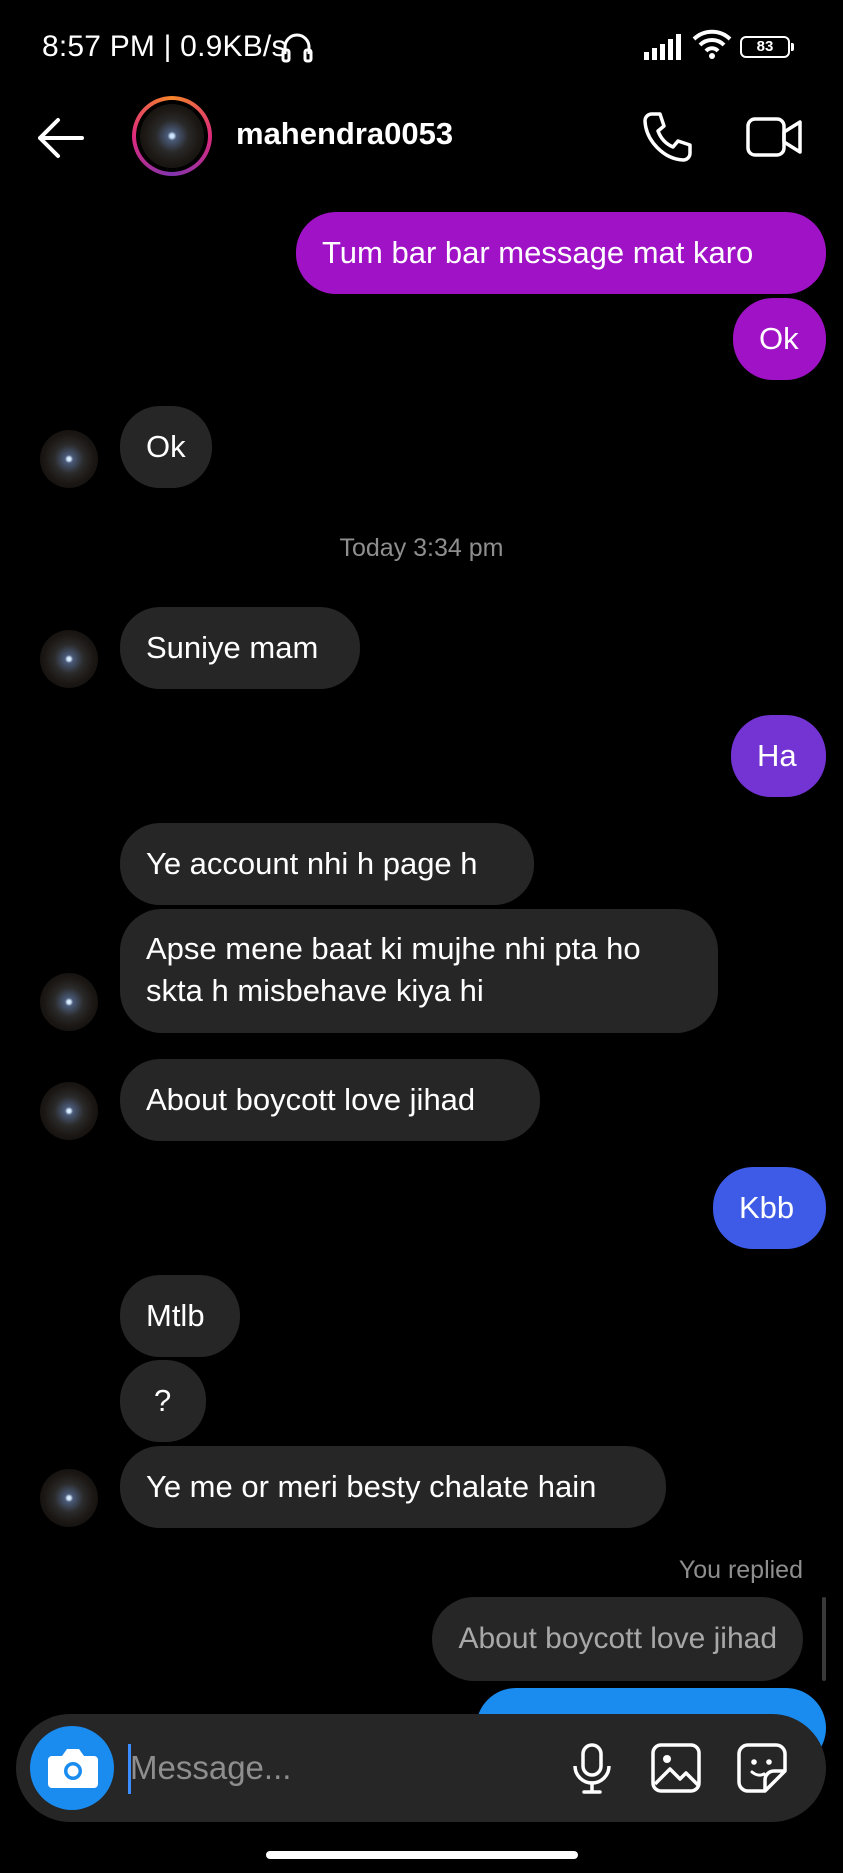 Image resolution: width=843 pixels, height=1873 pixels. What do you see at coordinates (129, 1769) in the screenshot?
I see `text-cursor` at bounding box center [129, 1769].